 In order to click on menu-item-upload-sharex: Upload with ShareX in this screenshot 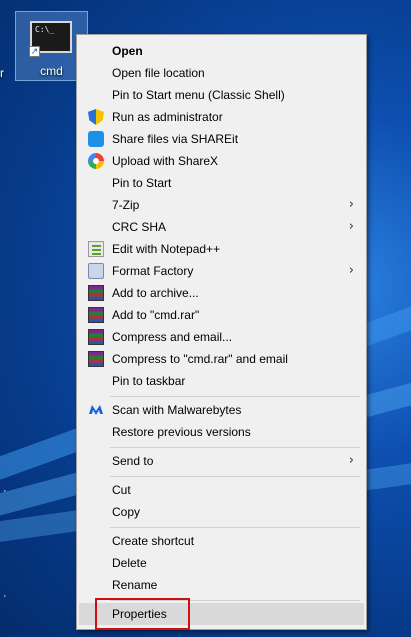, I will do `click(221, 161)`.